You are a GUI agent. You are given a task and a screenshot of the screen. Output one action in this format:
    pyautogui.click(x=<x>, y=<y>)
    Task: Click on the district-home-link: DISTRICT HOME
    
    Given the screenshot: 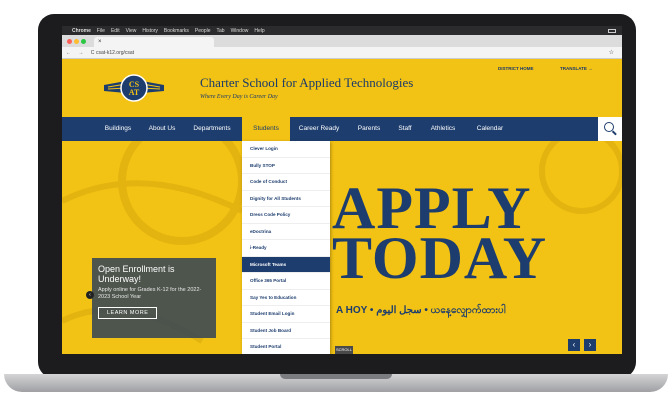 What is the action you would take?
    pyautogui.click(x=516, y=68)
    